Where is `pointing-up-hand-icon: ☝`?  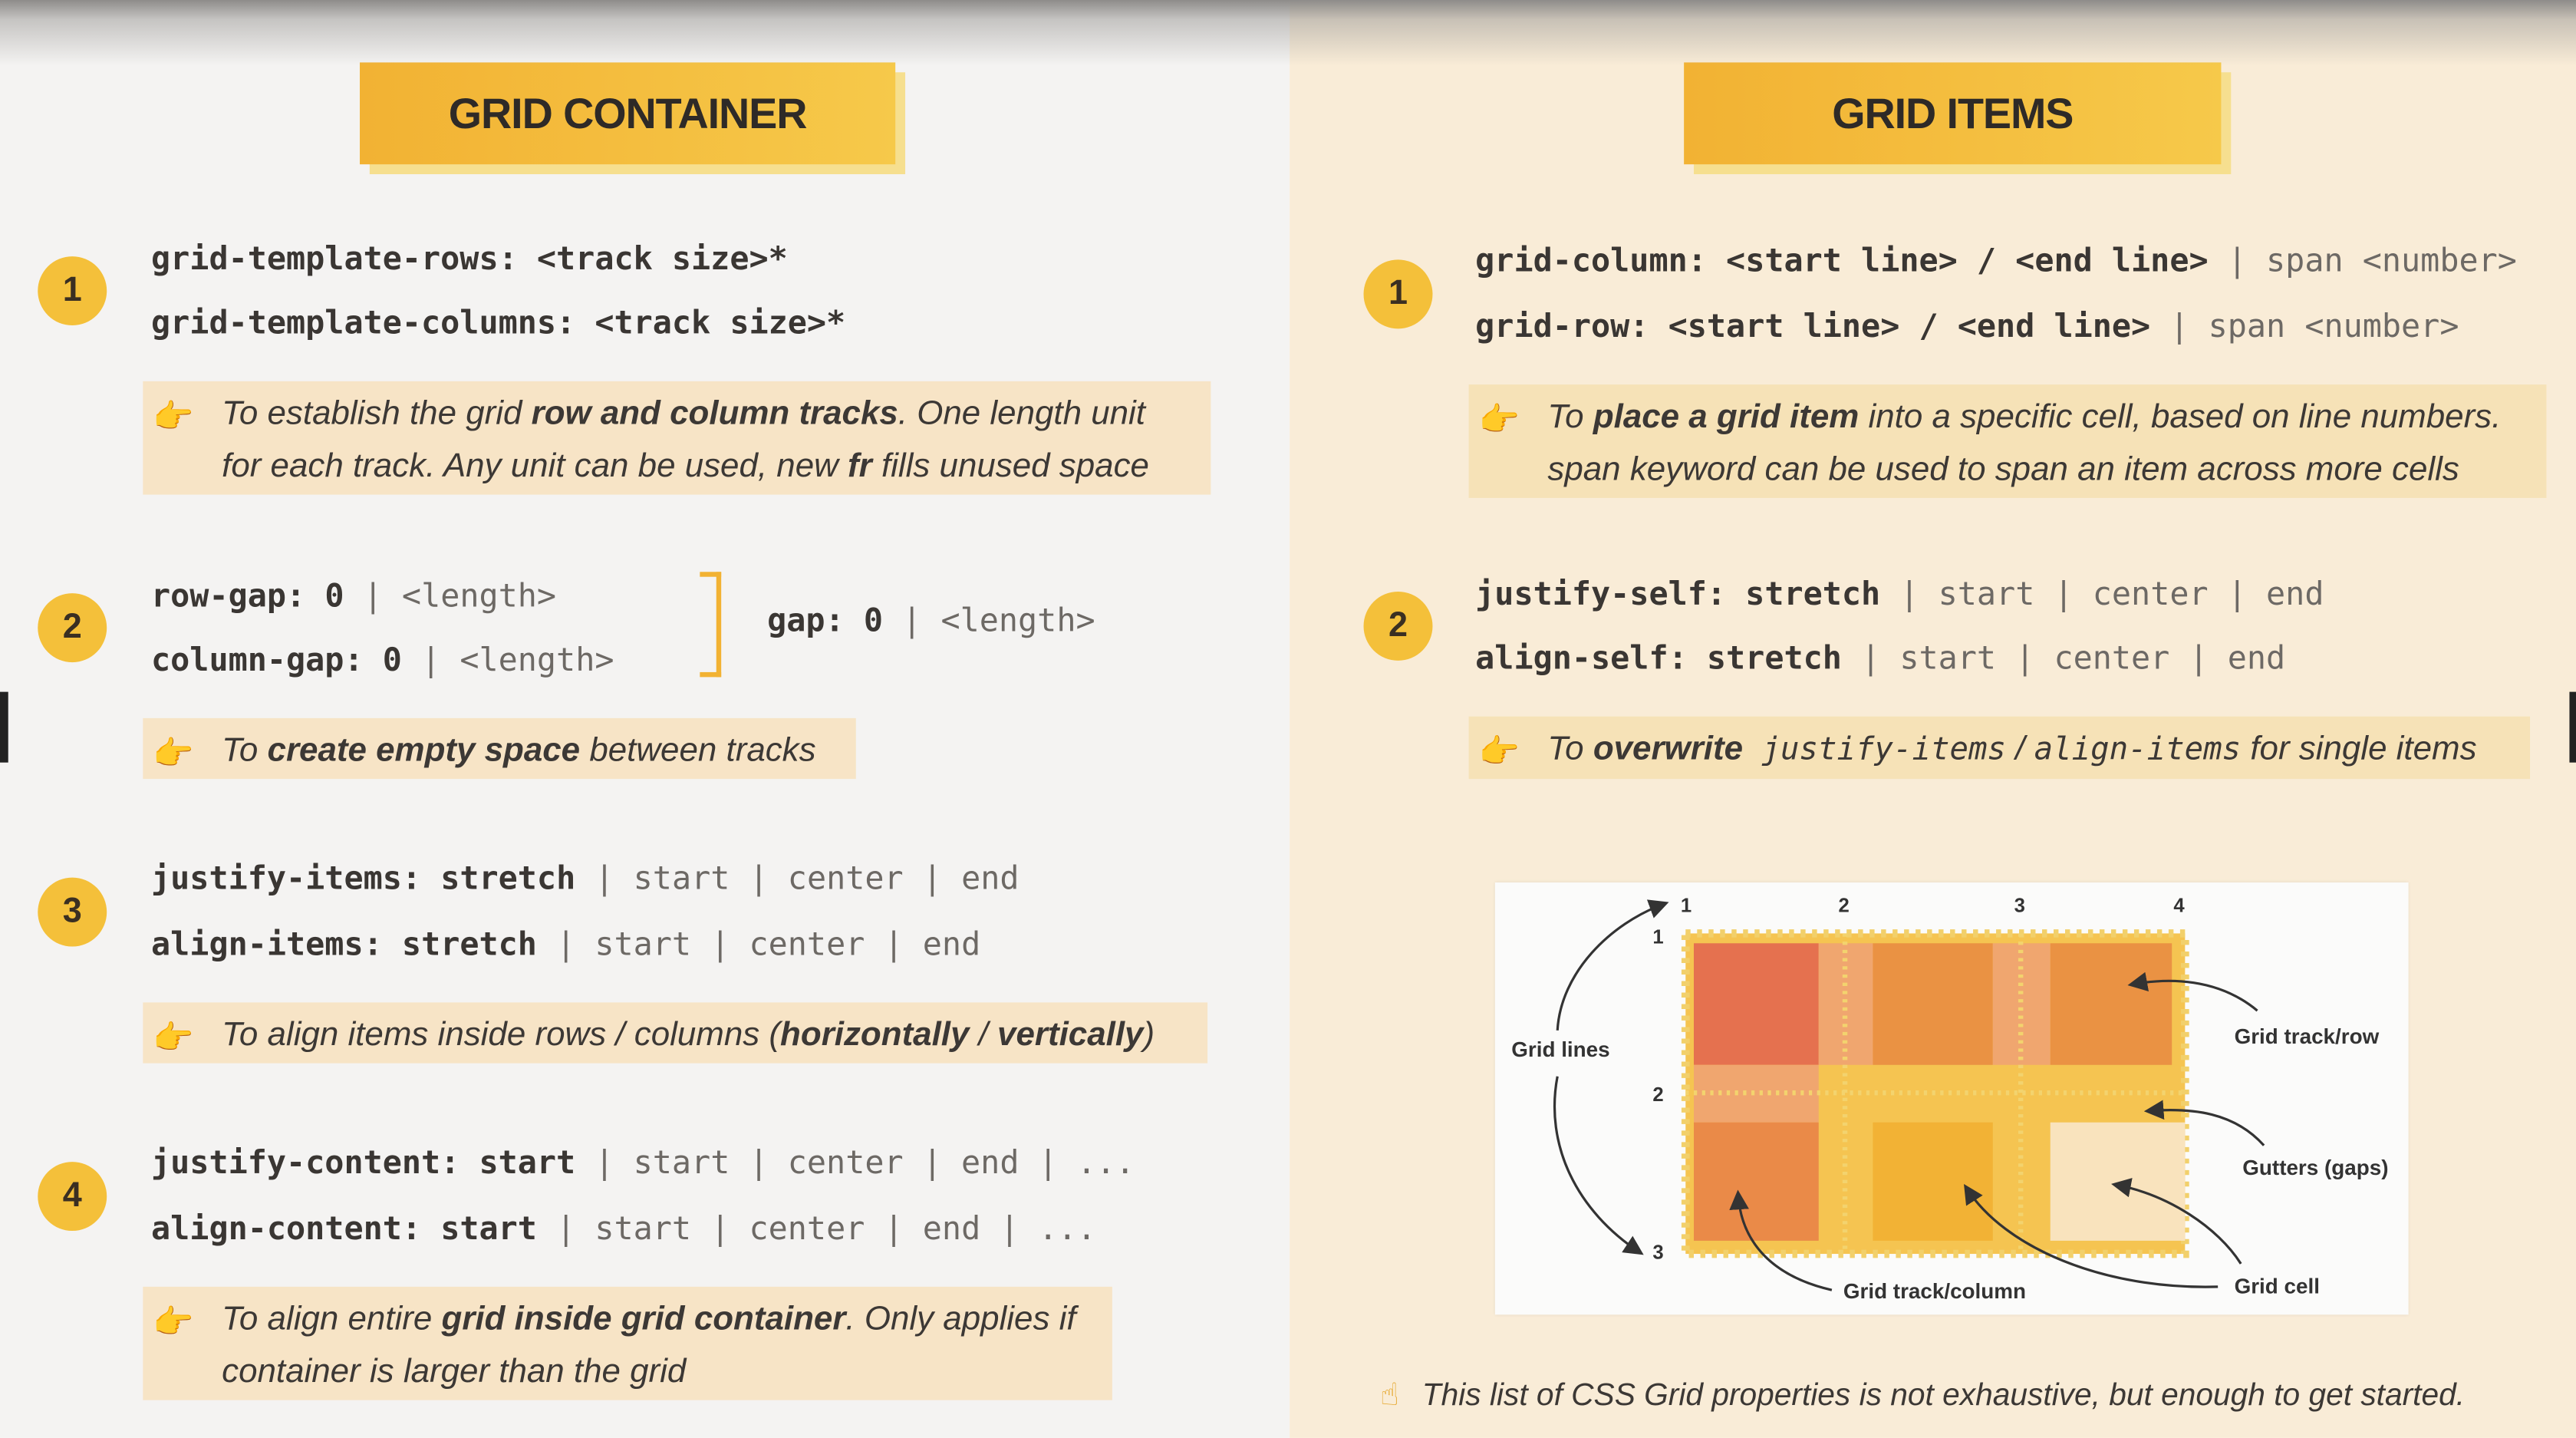
pointing-up-hand-icon: ☝ is located at coordinates (1389, 1395).